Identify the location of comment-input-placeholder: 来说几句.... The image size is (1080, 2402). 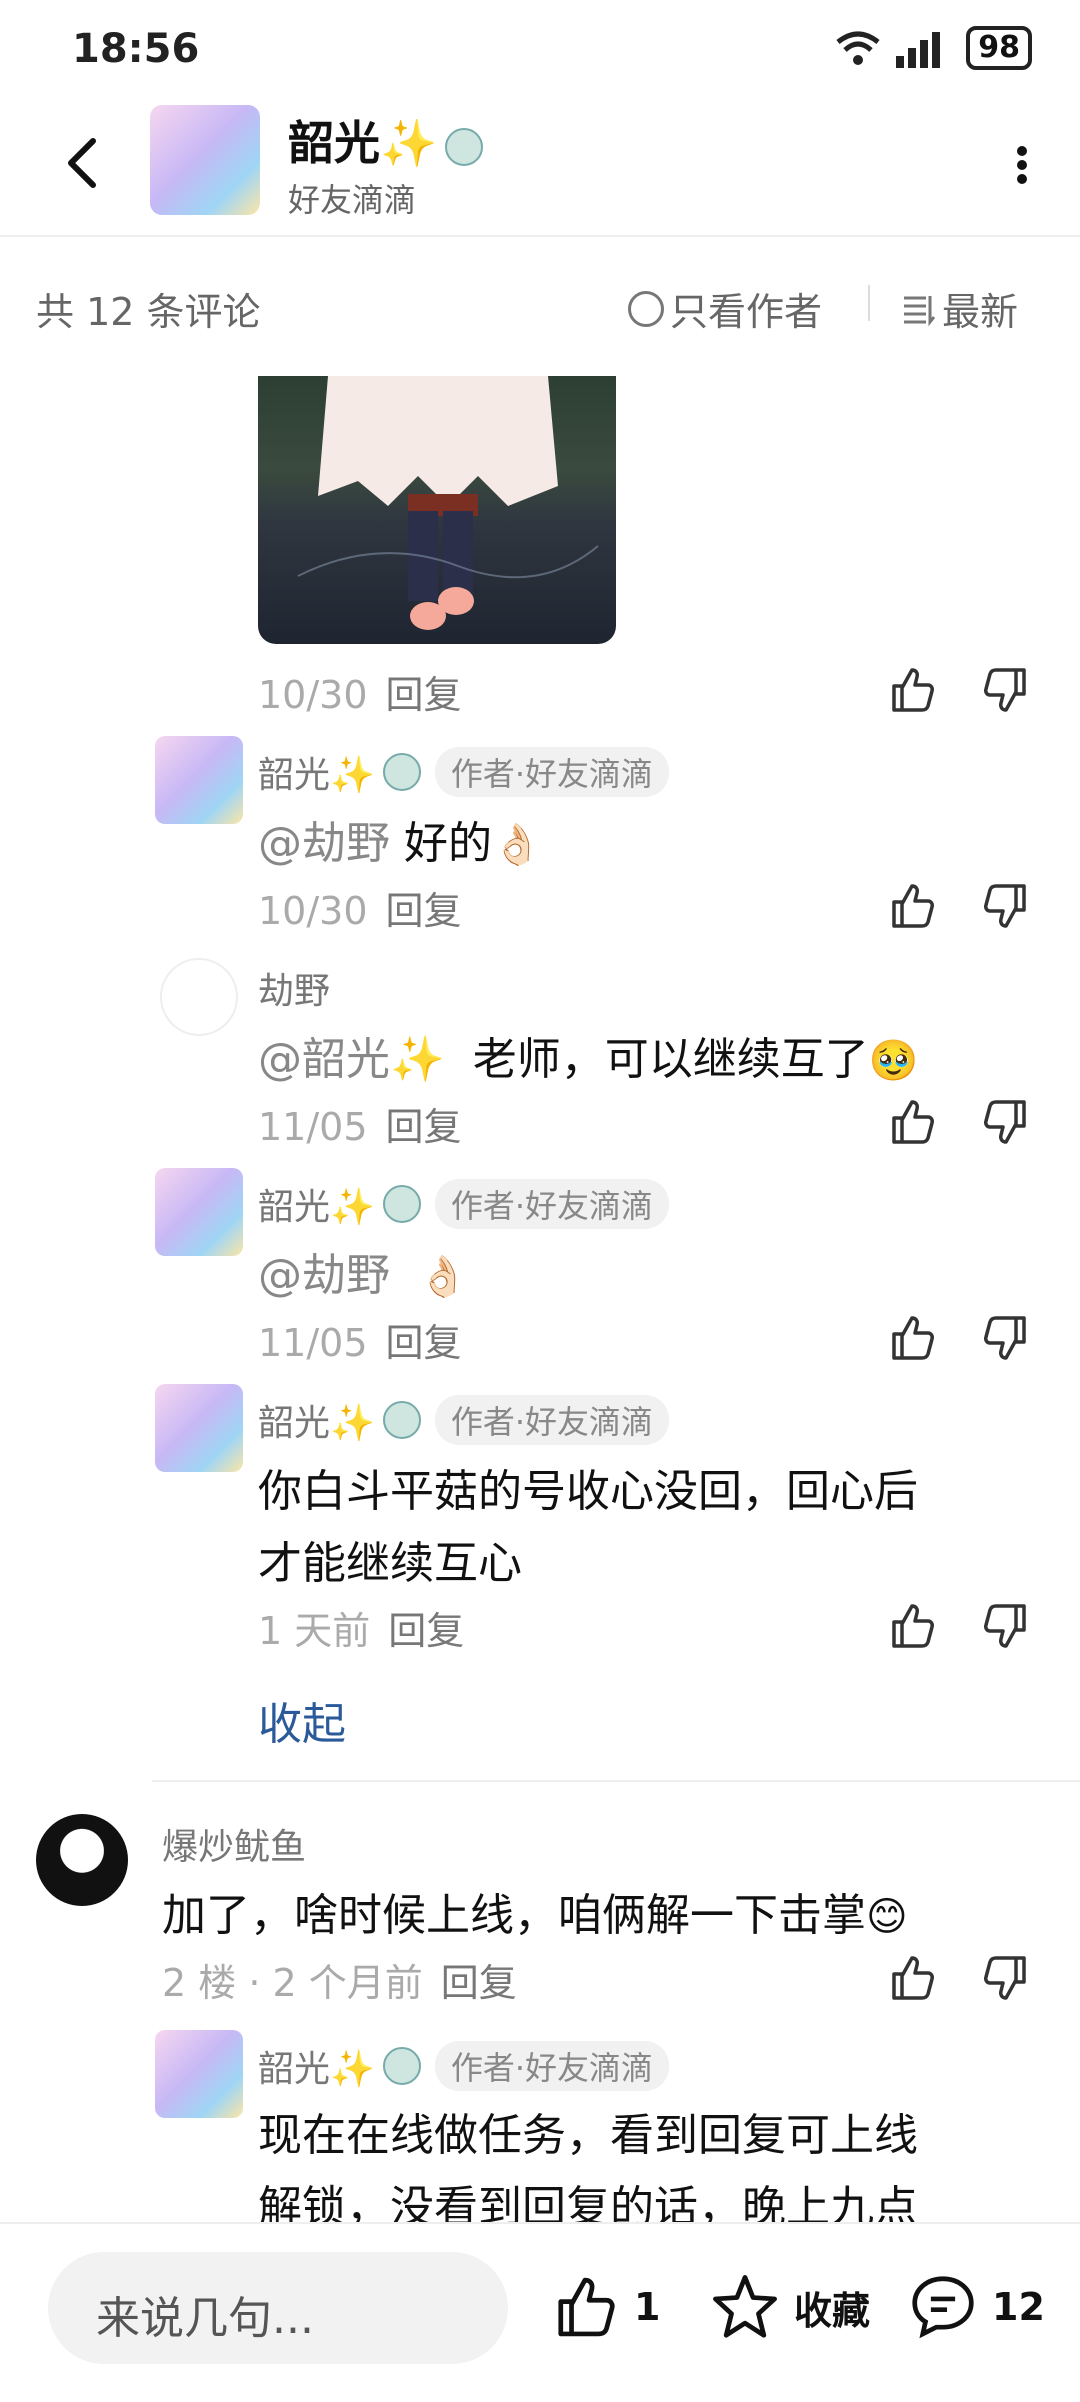
(205, 2318).